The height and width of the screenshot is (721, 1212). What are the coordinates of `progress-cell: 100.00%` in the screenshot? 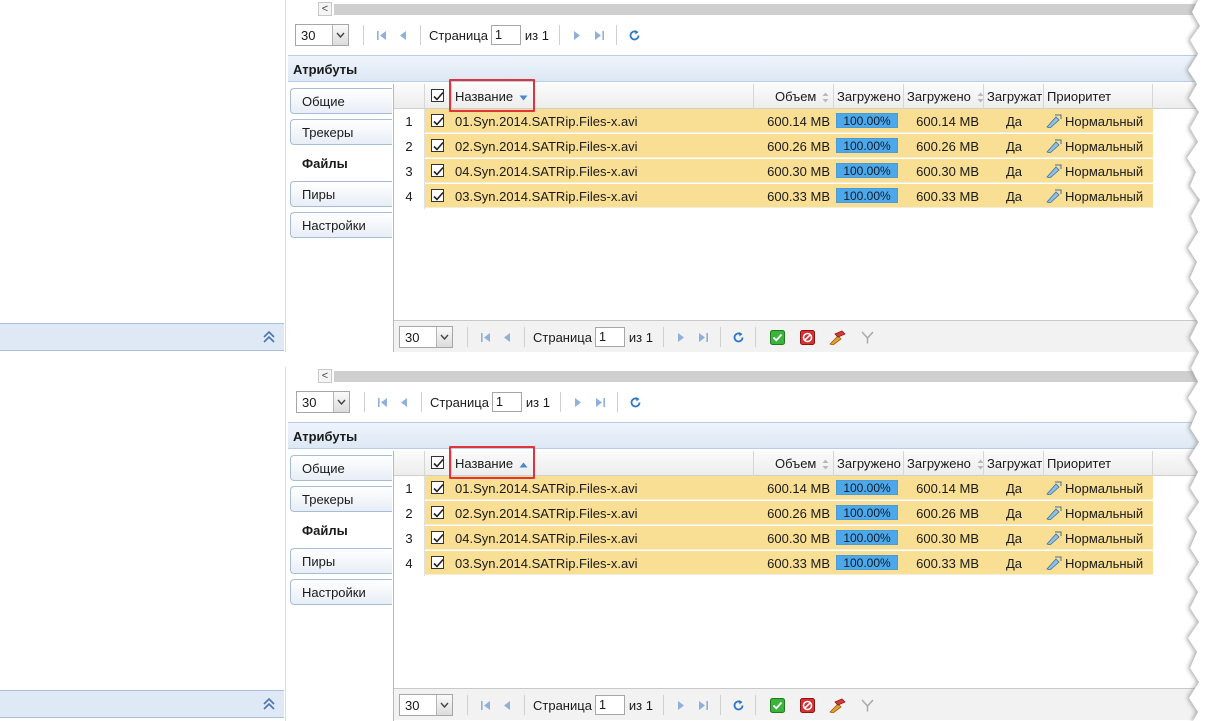 It's located at (869, 538).